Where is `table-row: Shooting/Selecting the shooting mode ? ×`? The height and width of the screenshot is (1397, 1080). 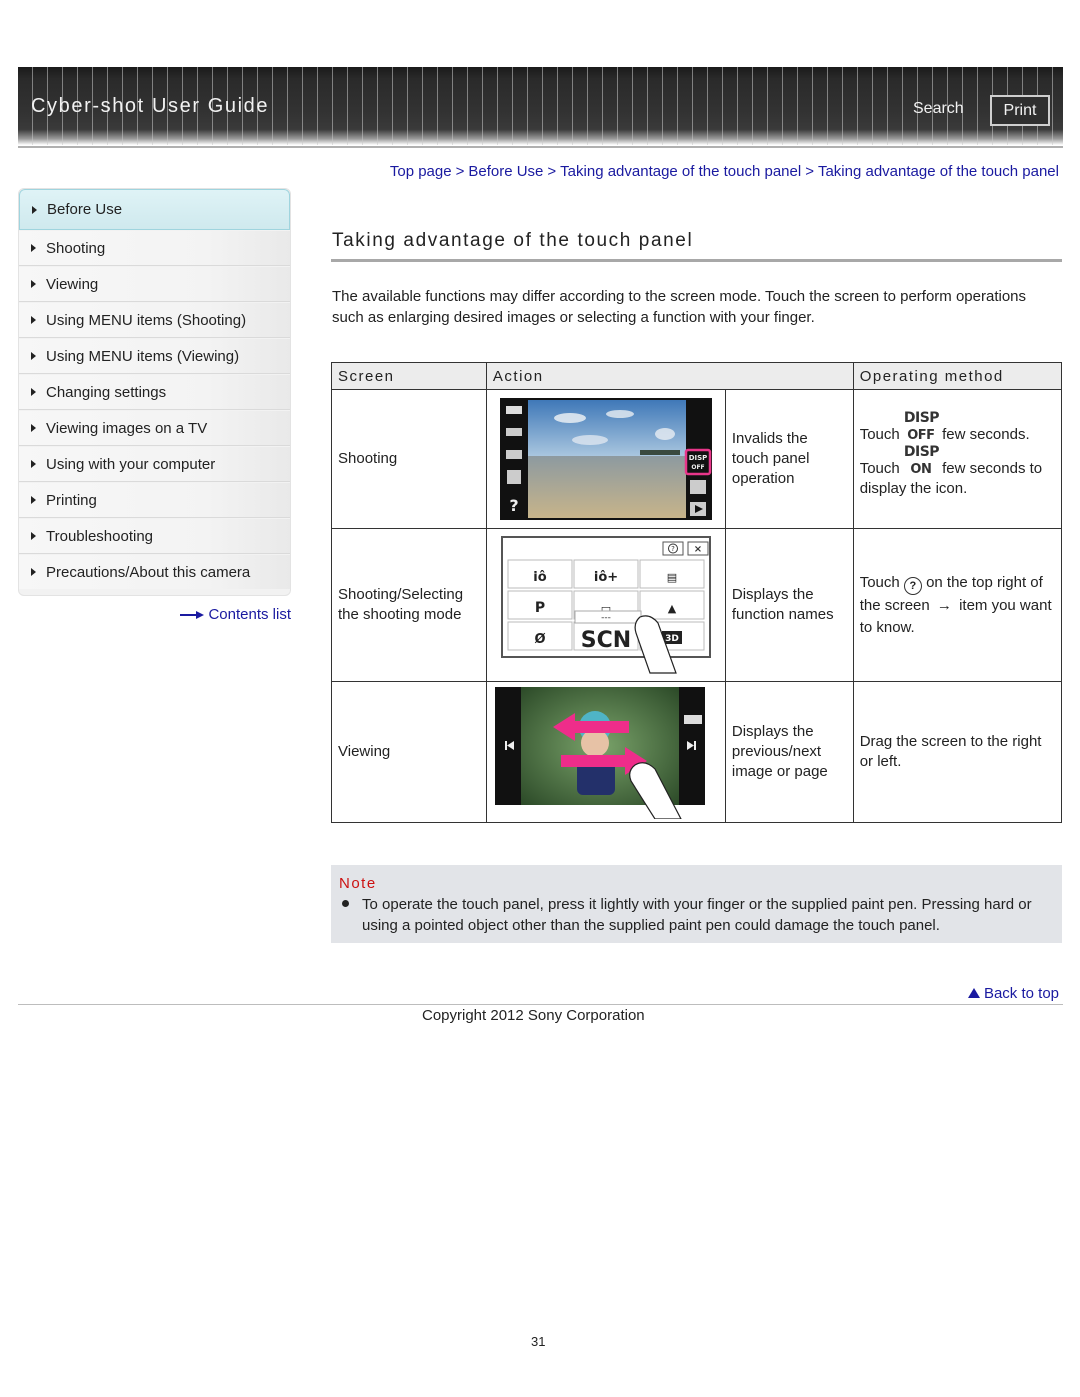 table-row: Shooting/Selecting the shooting mode ? × is located at coordinates (697, 605).